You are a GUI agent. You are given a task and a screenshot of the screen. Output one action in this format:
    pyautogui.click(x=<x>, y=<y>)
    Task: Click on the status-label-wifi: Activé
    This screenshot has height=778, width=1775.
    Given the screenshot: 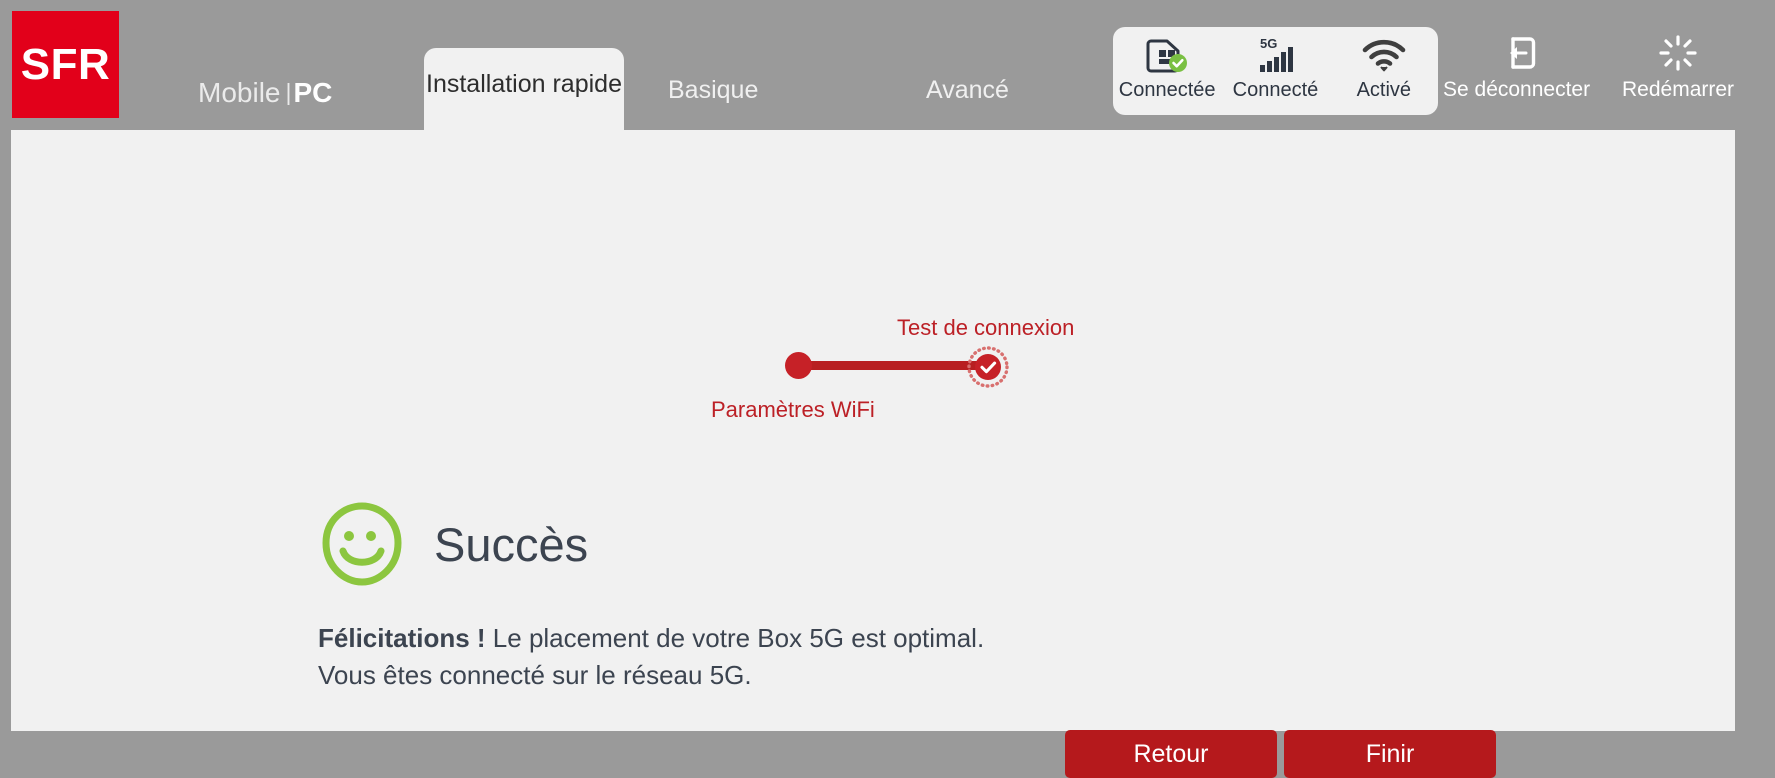 What is the action you would take?
    pyautogui.click(x=1384, y=90)
    